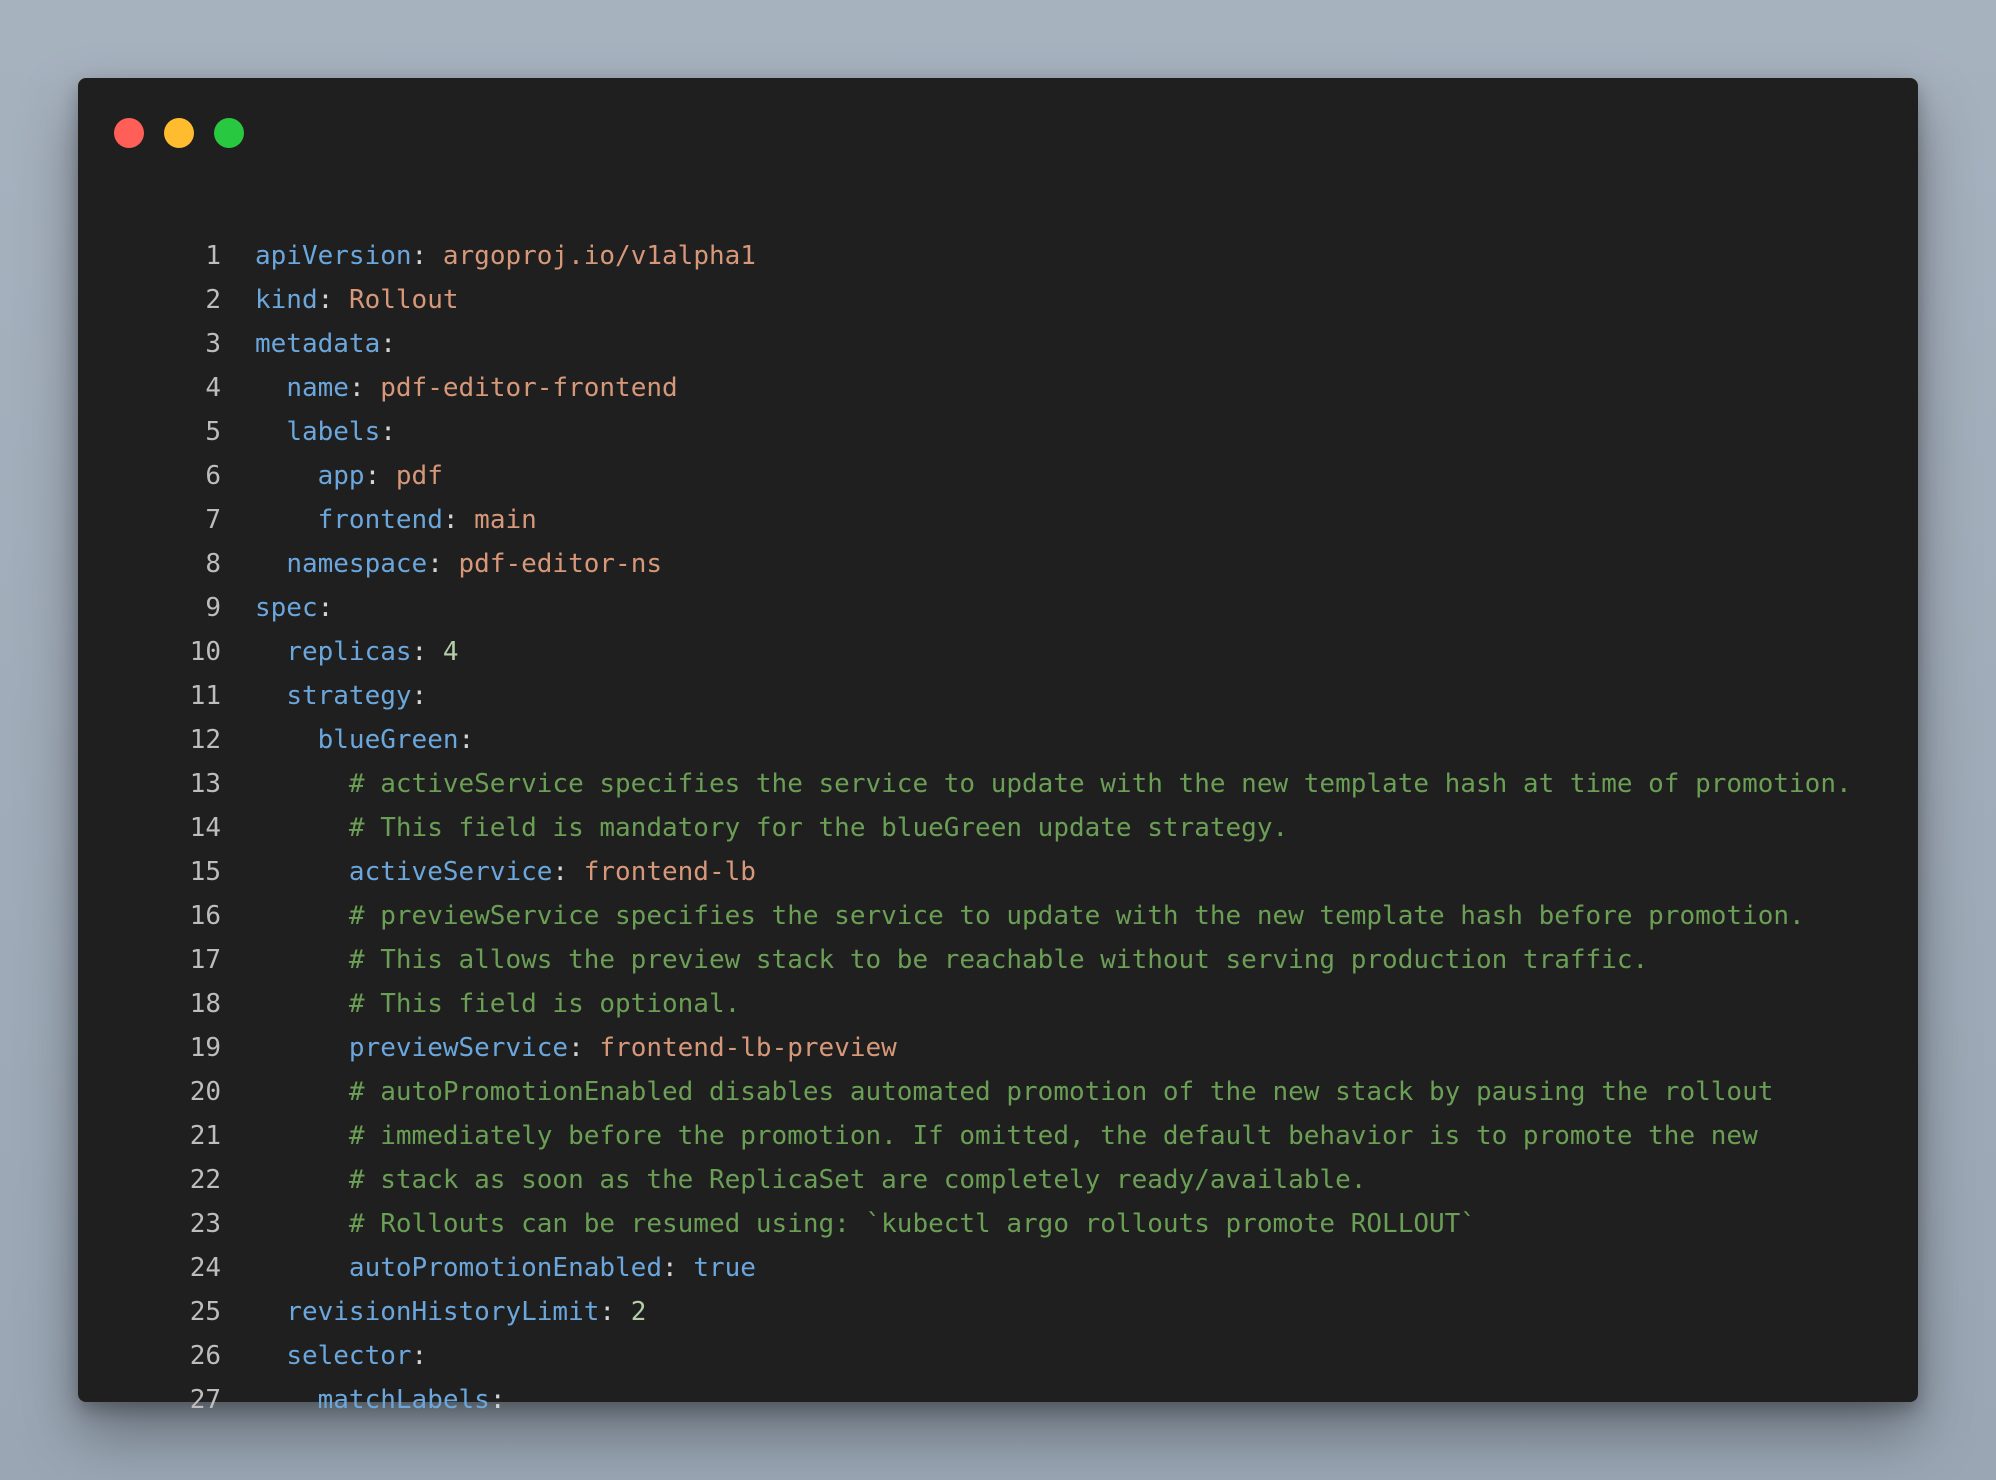 This screenshot has width=1996, height=1480. Describe the element at coordinates (333, 432) in the screenshot. I see `code-token: labels` at that location.